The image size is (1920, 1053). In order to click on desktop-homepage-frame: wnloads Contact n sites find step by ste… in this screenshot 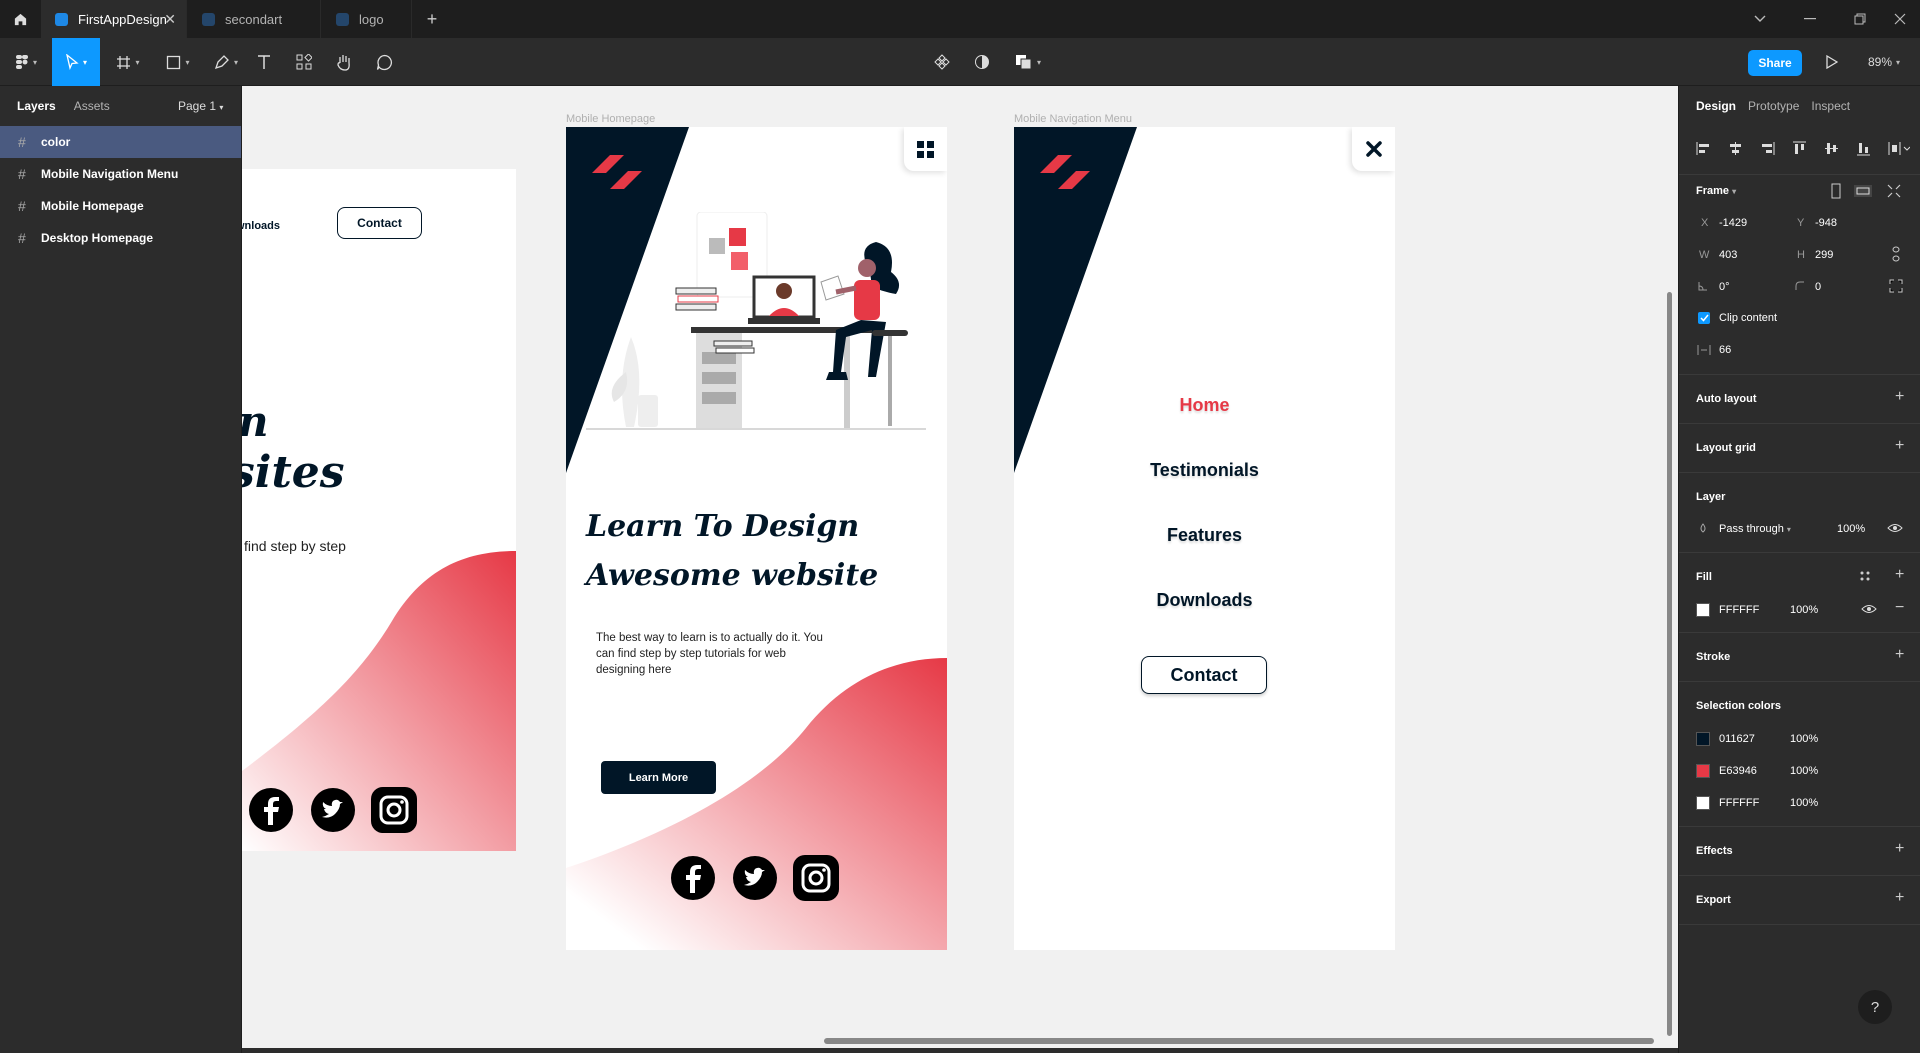, I will do `click(379, 510)`.